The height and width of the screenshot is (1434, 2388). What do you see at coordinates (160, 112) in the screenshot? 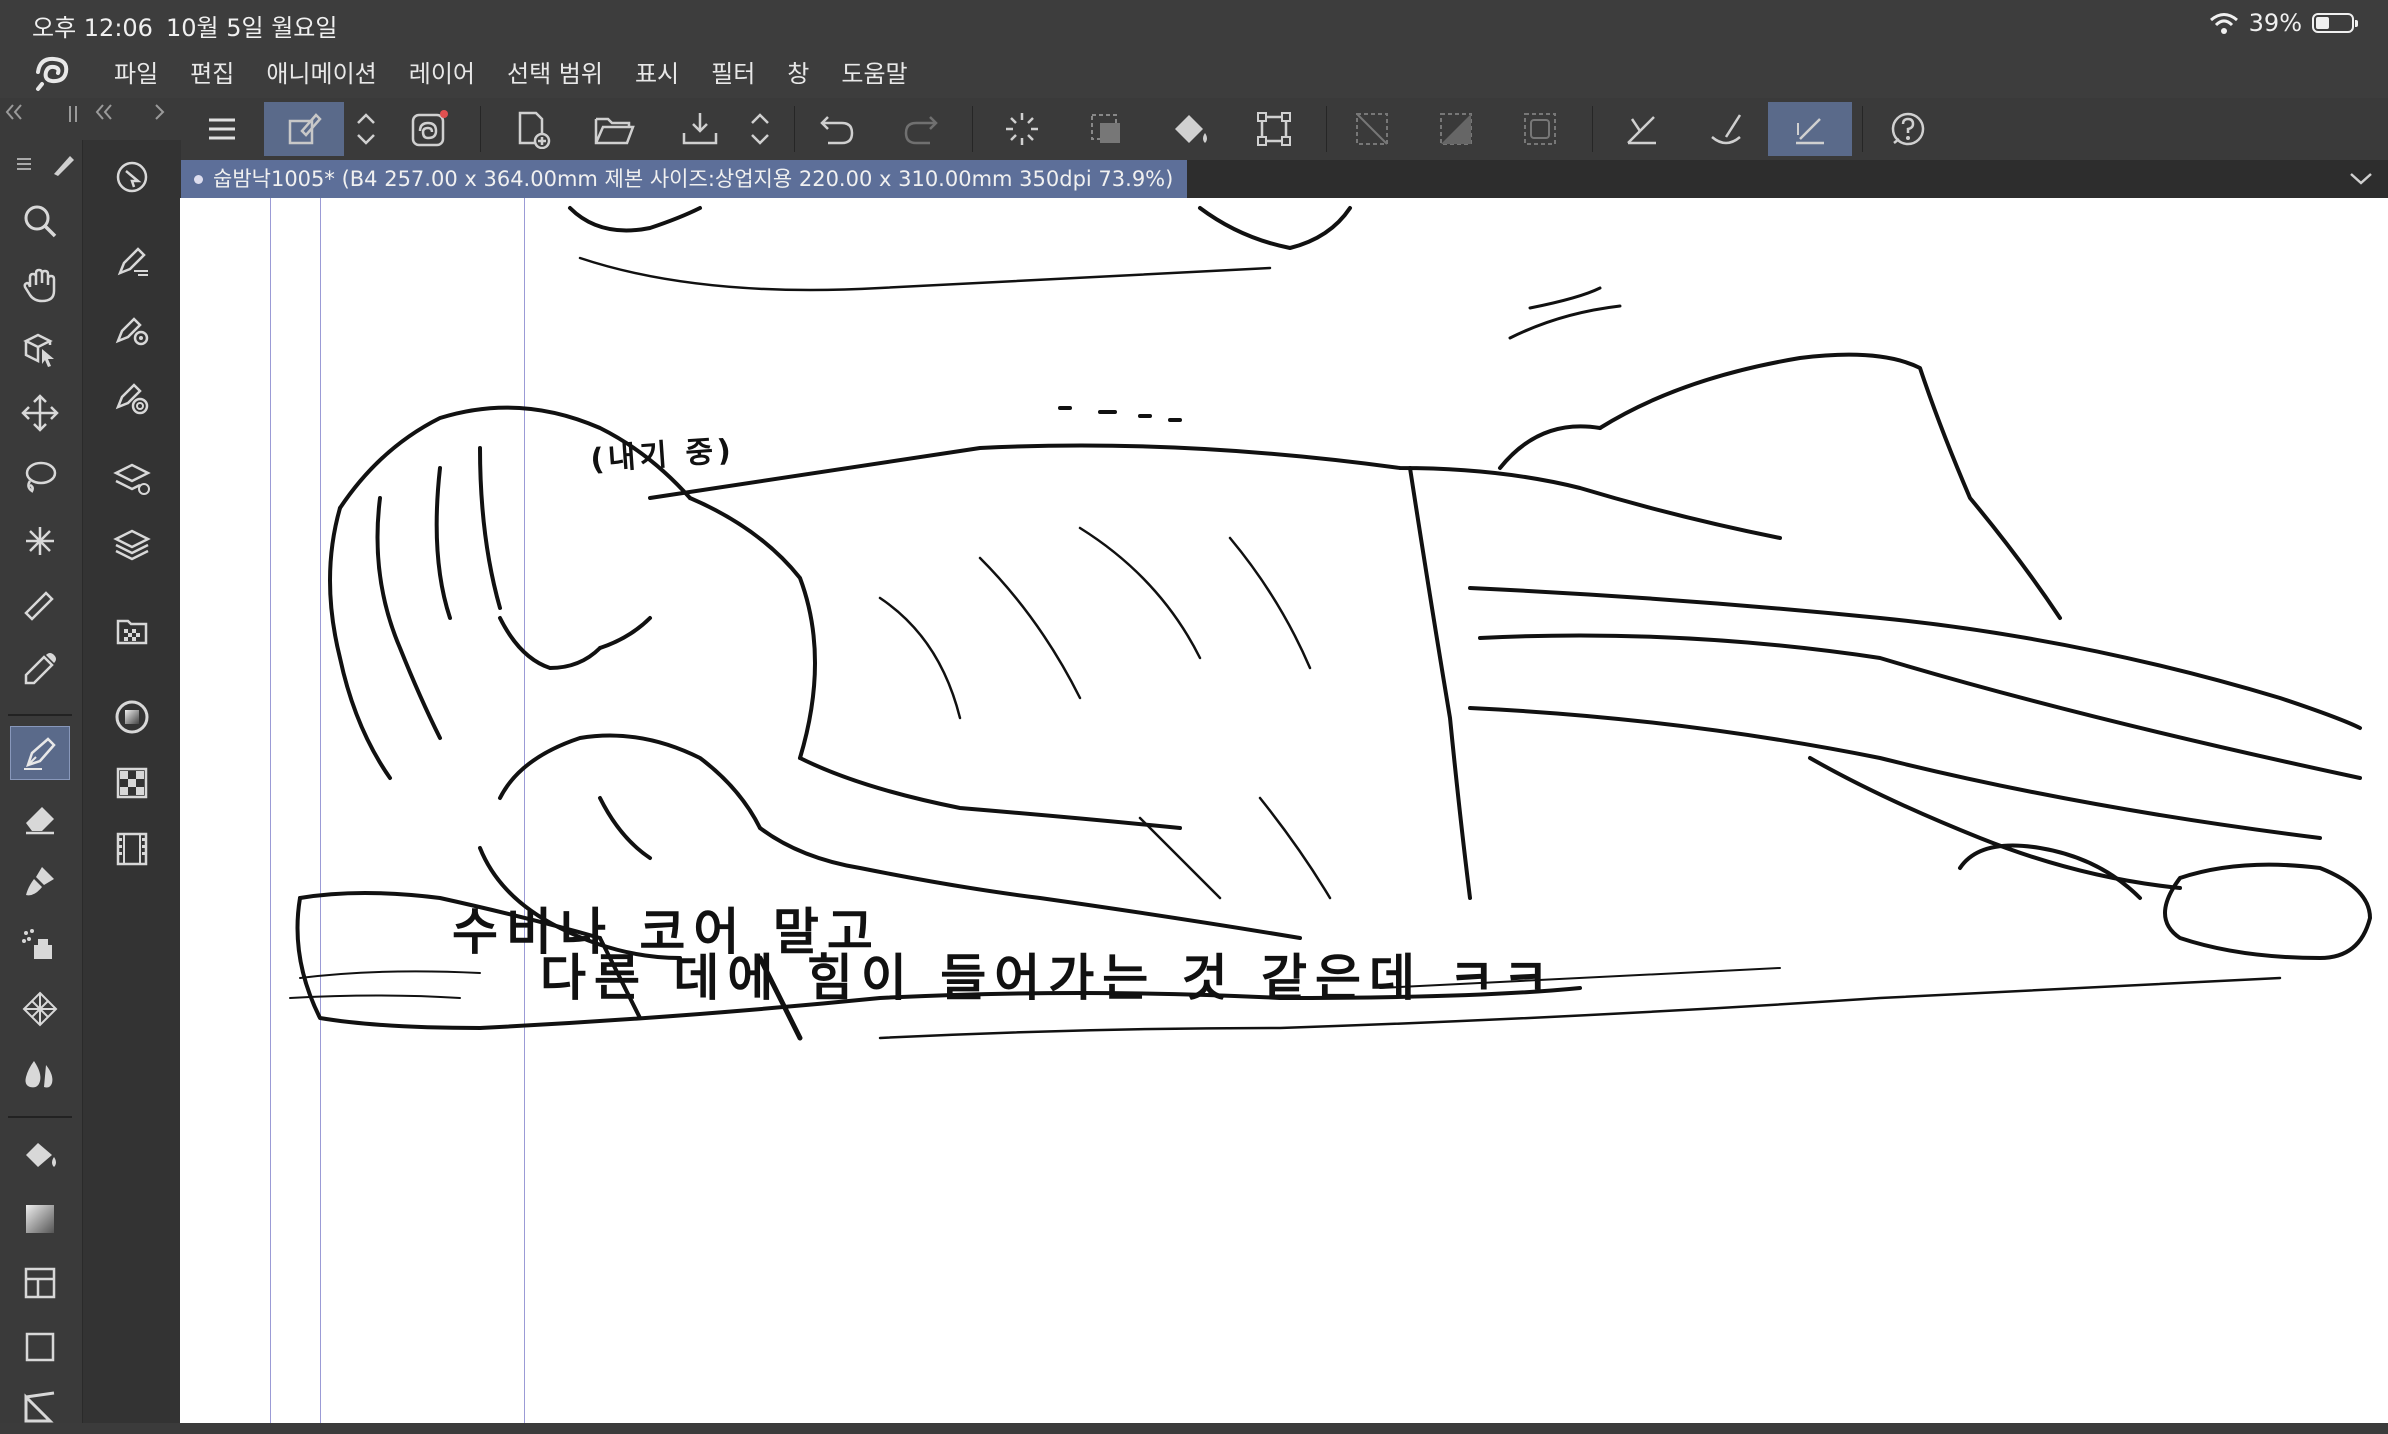
I see `expand-right-icon` at bounding box center [160, 112].